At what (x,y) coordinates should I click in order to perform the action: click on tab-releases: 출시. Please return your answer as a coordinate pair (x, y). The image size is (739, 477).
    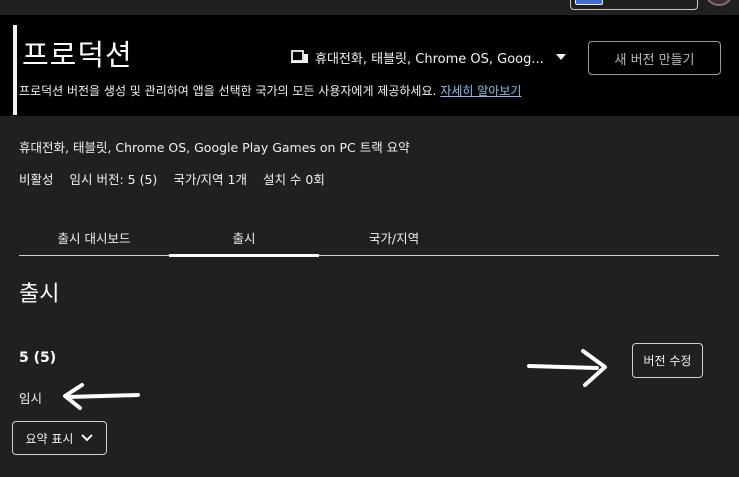
    Looking at the image, I should click on (244, 238).